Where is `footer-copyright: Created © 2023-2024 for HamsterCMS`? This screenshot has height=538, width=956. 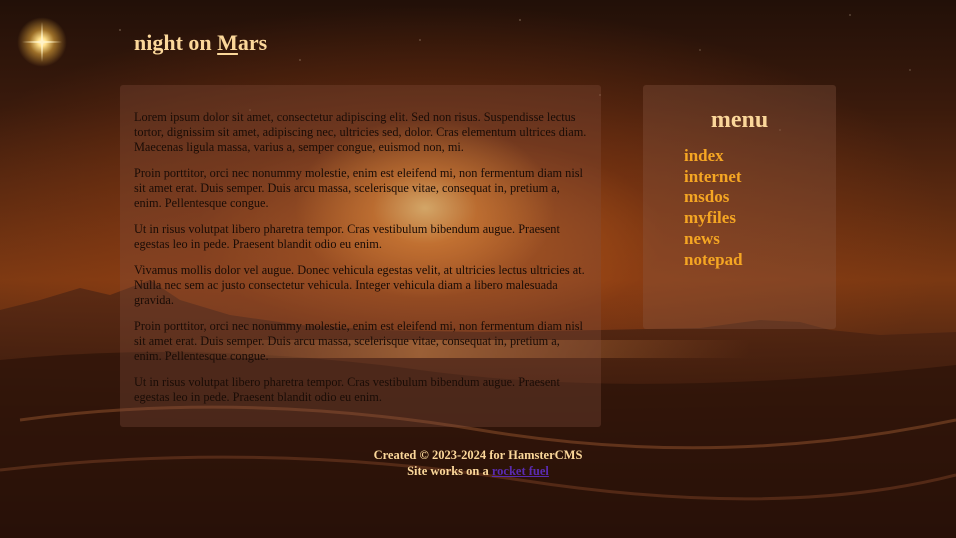
footer-copyright: Created © 2023-2024 for HamsterCMS is located at coordinates (478, 455).